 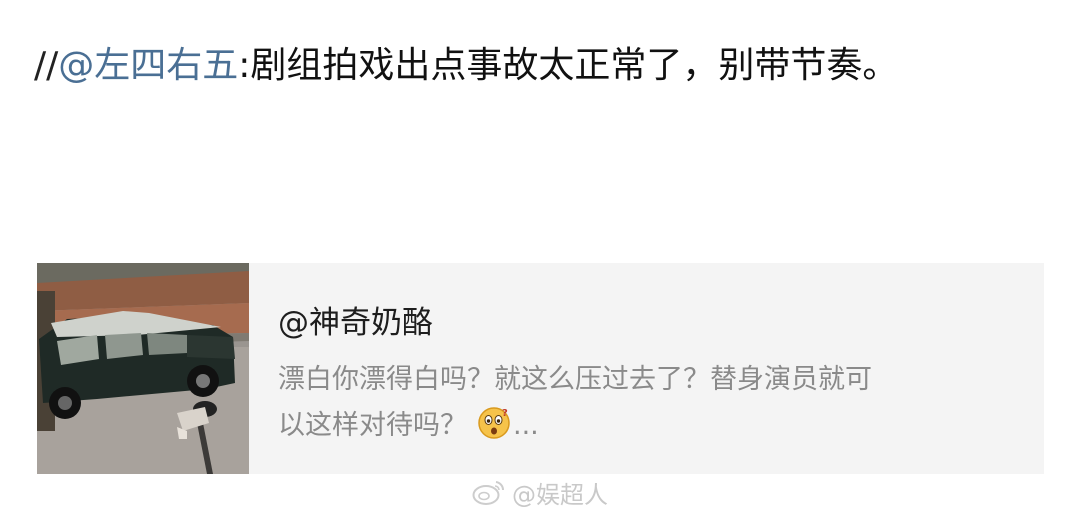 I want to click on watermark: @娱超人, so click(x=540, y=492).